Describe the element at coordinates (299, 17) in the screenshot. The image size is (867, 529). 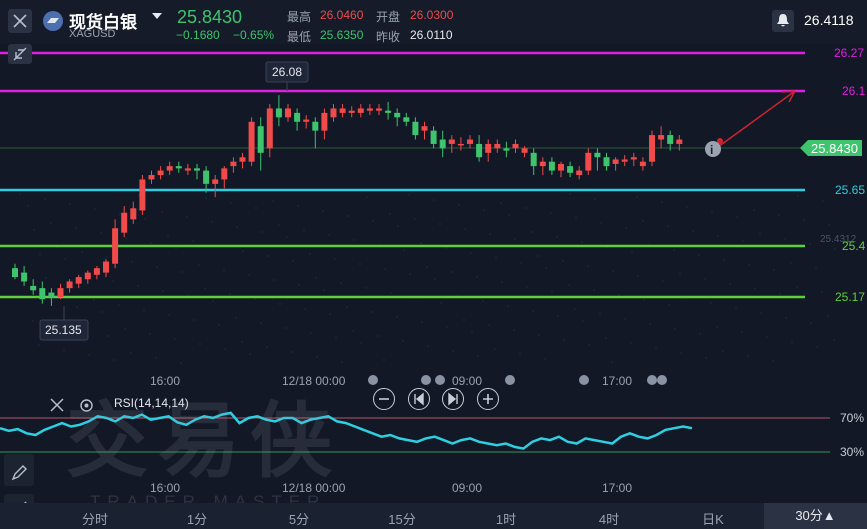
I see `high-label: 最高` at that location.